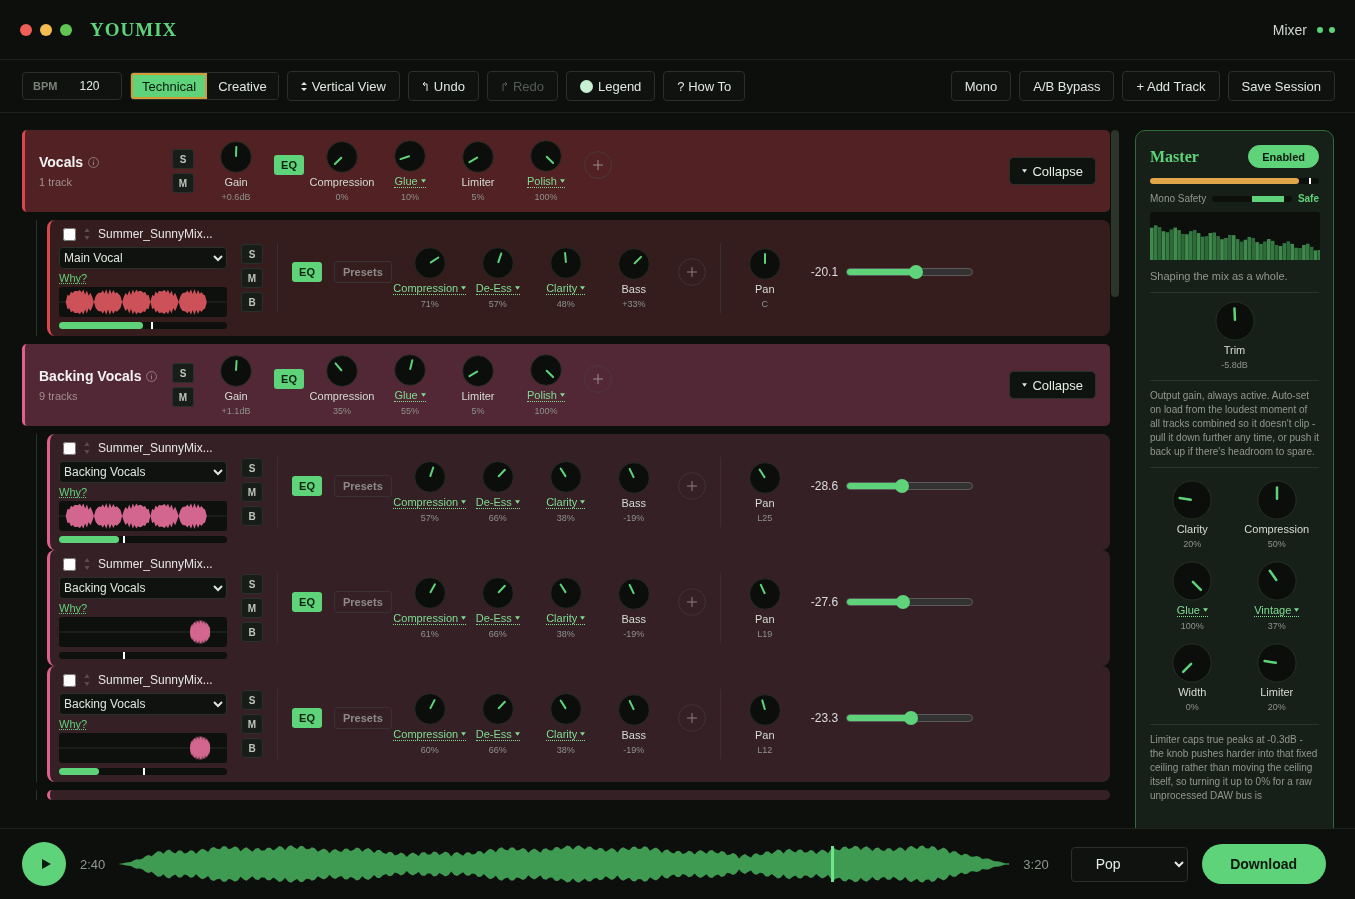 The width and height of the screenshot is (1355, 899). I want to click on info-icon, so click(152, 376).